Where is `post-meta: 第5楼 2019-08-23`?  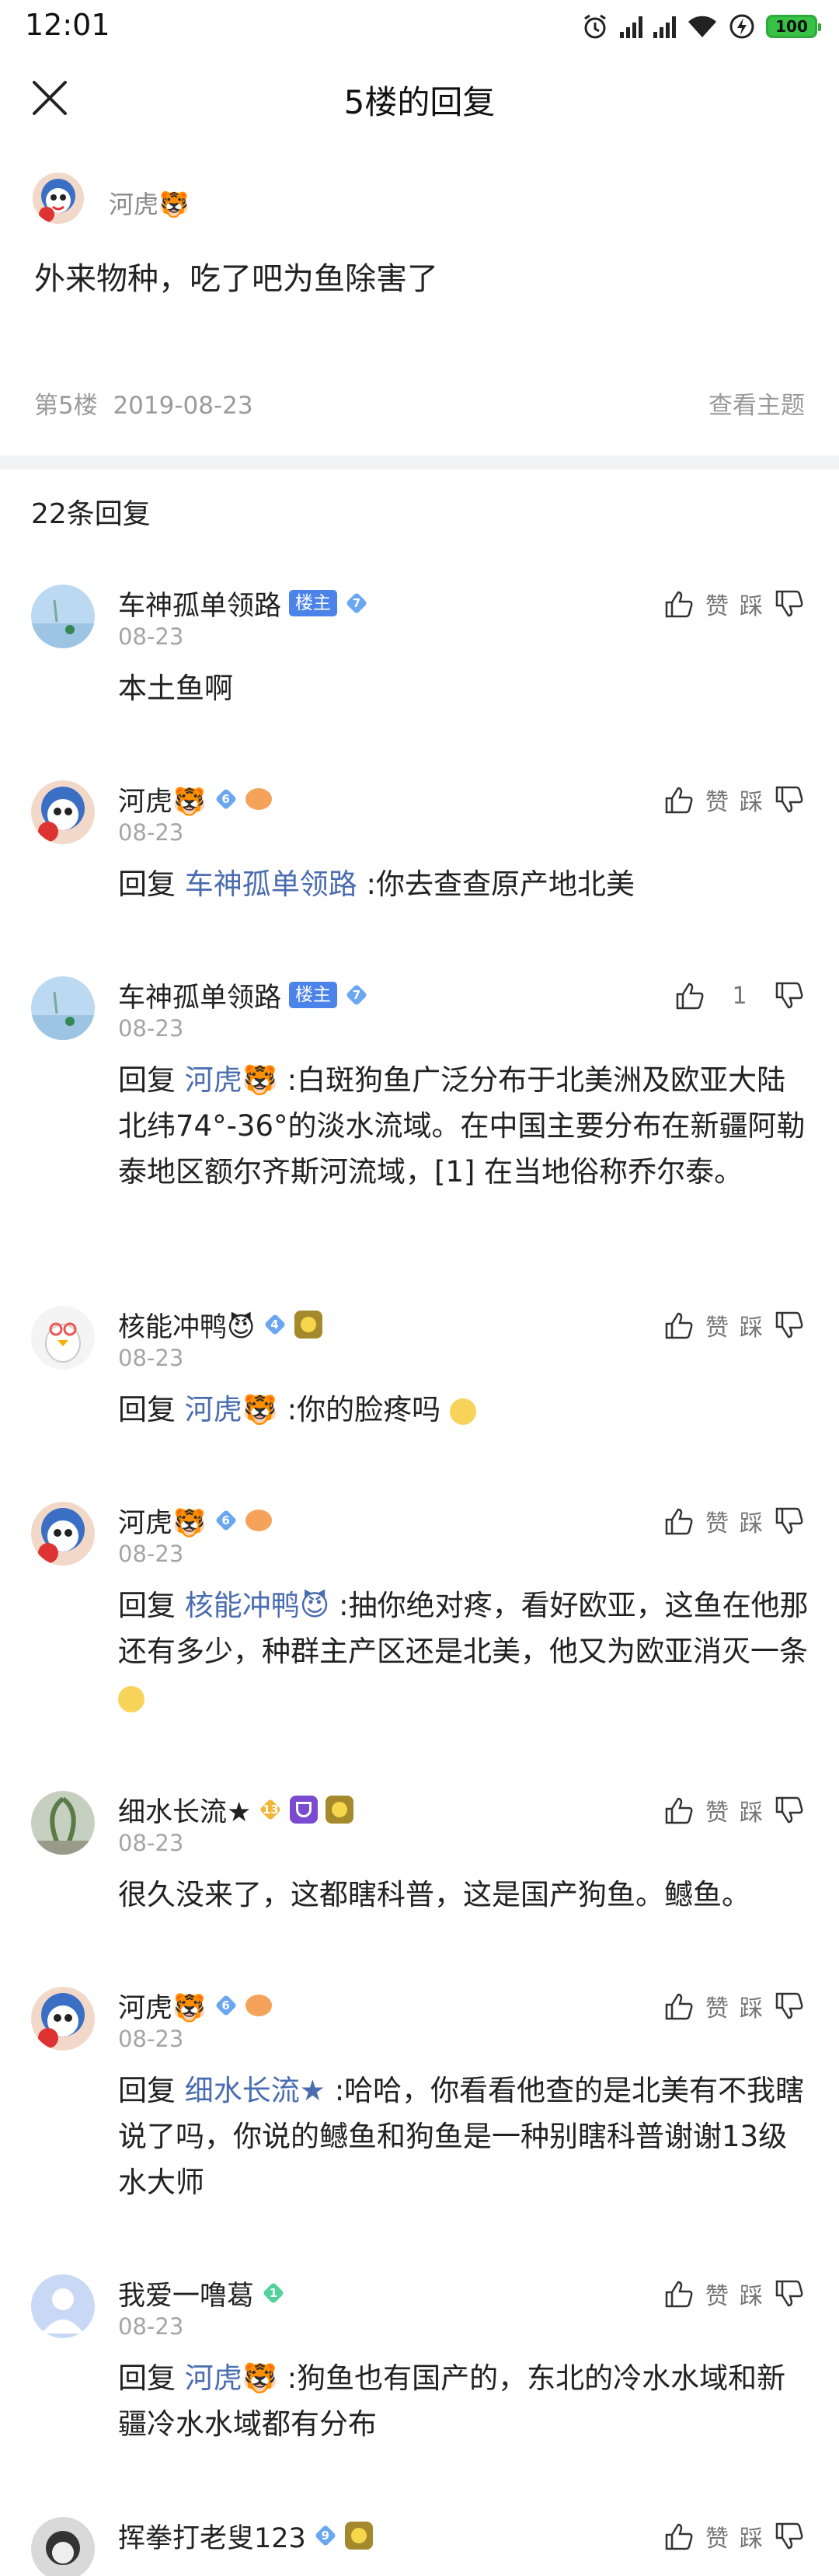
post-meta: 第5楼 2019-08-23 is located at coordinates (144, 404).